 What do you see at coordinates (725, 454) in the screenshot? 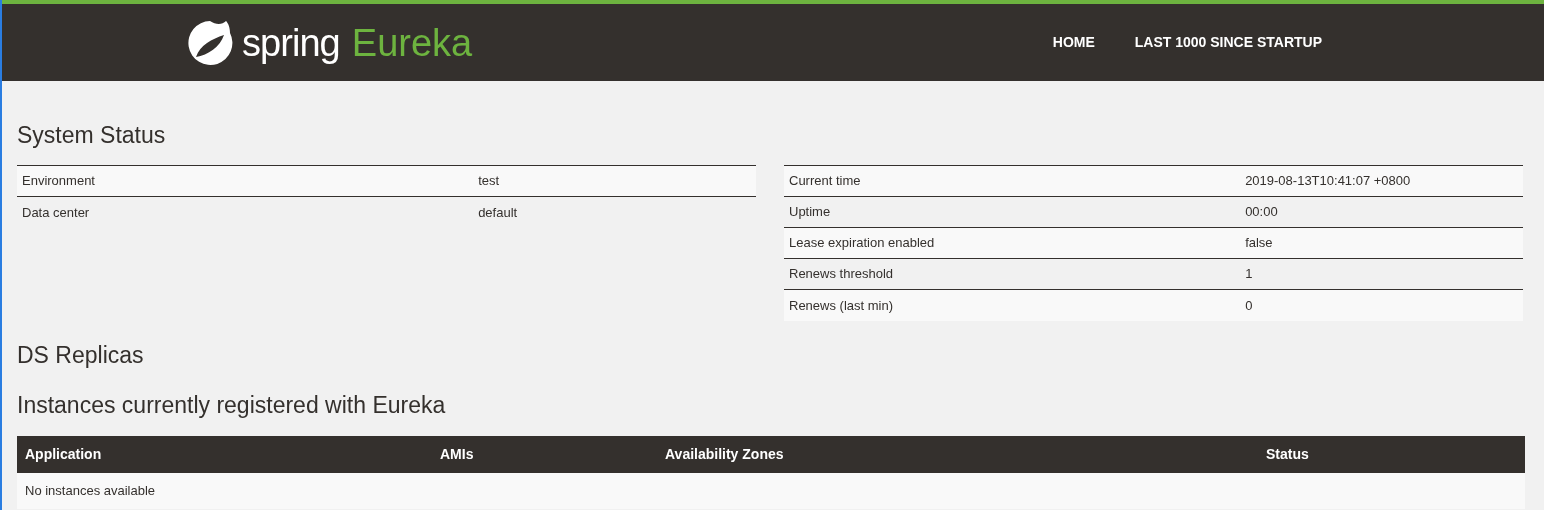
I see `column-header: Availability Zones` at bounding box center [725, 454].